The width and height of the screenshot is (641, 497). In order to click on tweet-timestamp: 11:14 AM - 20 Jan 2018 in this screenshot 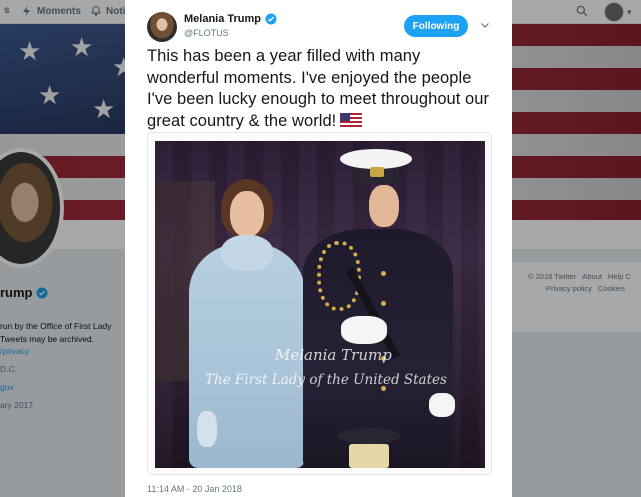, I will do `click(194, 489)`.